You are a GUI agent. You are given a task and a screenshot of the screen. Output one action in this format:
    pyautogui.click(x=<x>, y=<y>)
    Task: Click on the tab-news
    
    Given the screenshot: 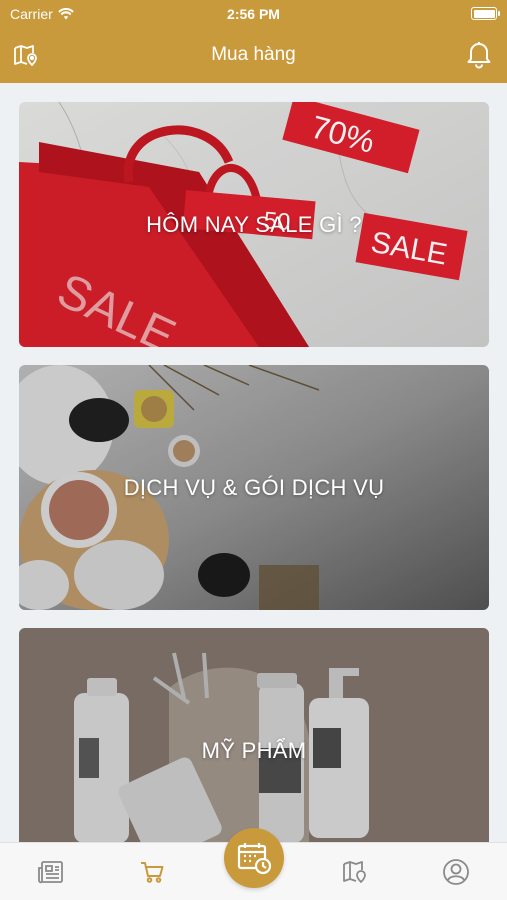 What is the action you would take?
    pyautogui.click(x=51, y=872)
    